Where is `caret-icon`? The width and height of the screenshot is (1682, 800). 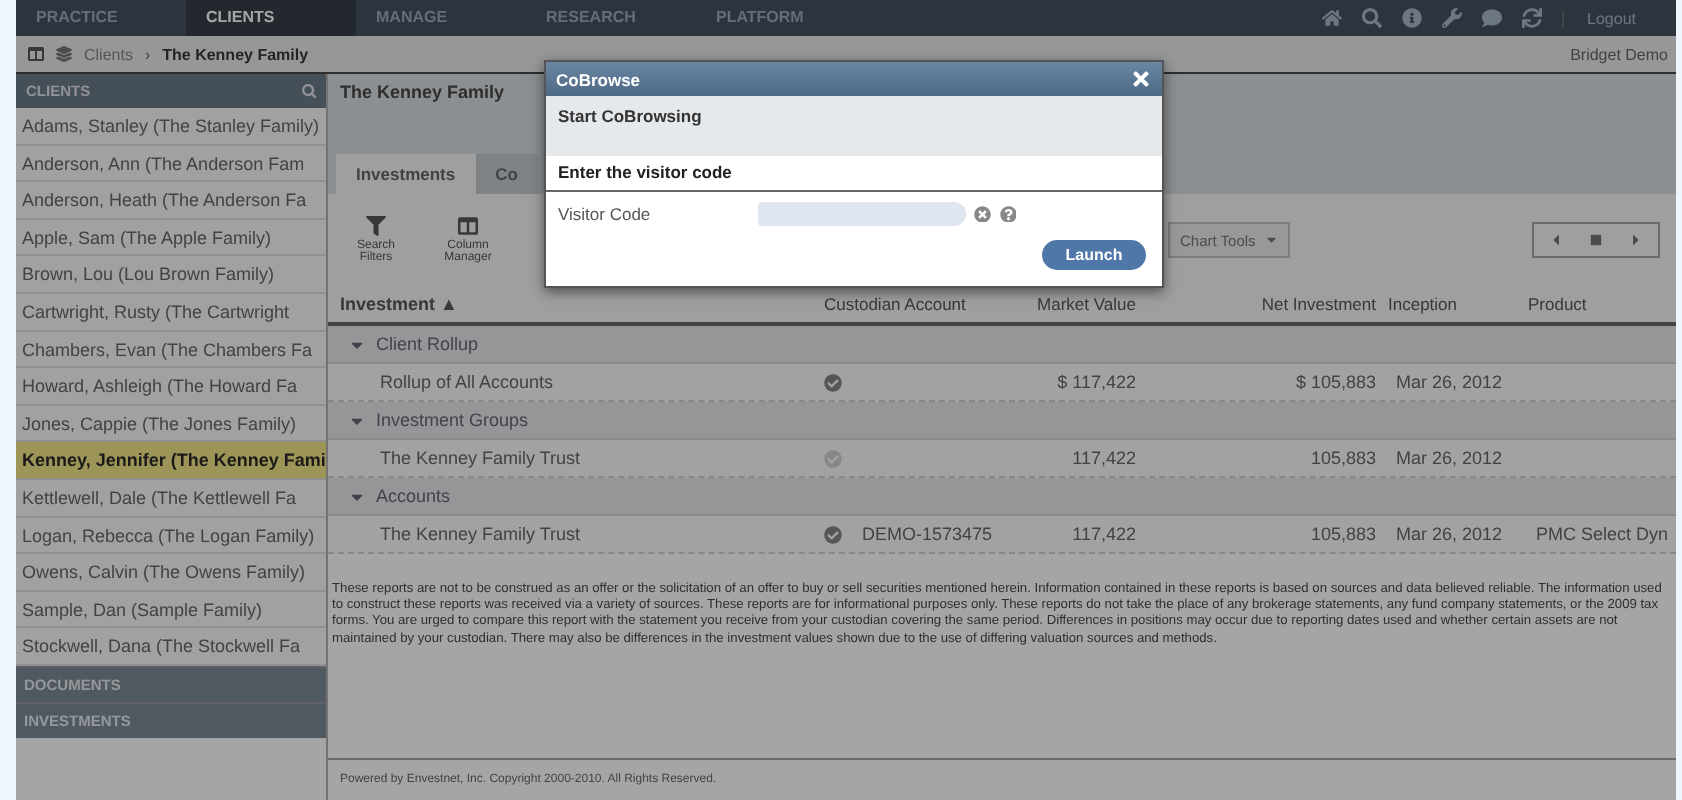
caret-icon is located at coordinates (1271, 240).